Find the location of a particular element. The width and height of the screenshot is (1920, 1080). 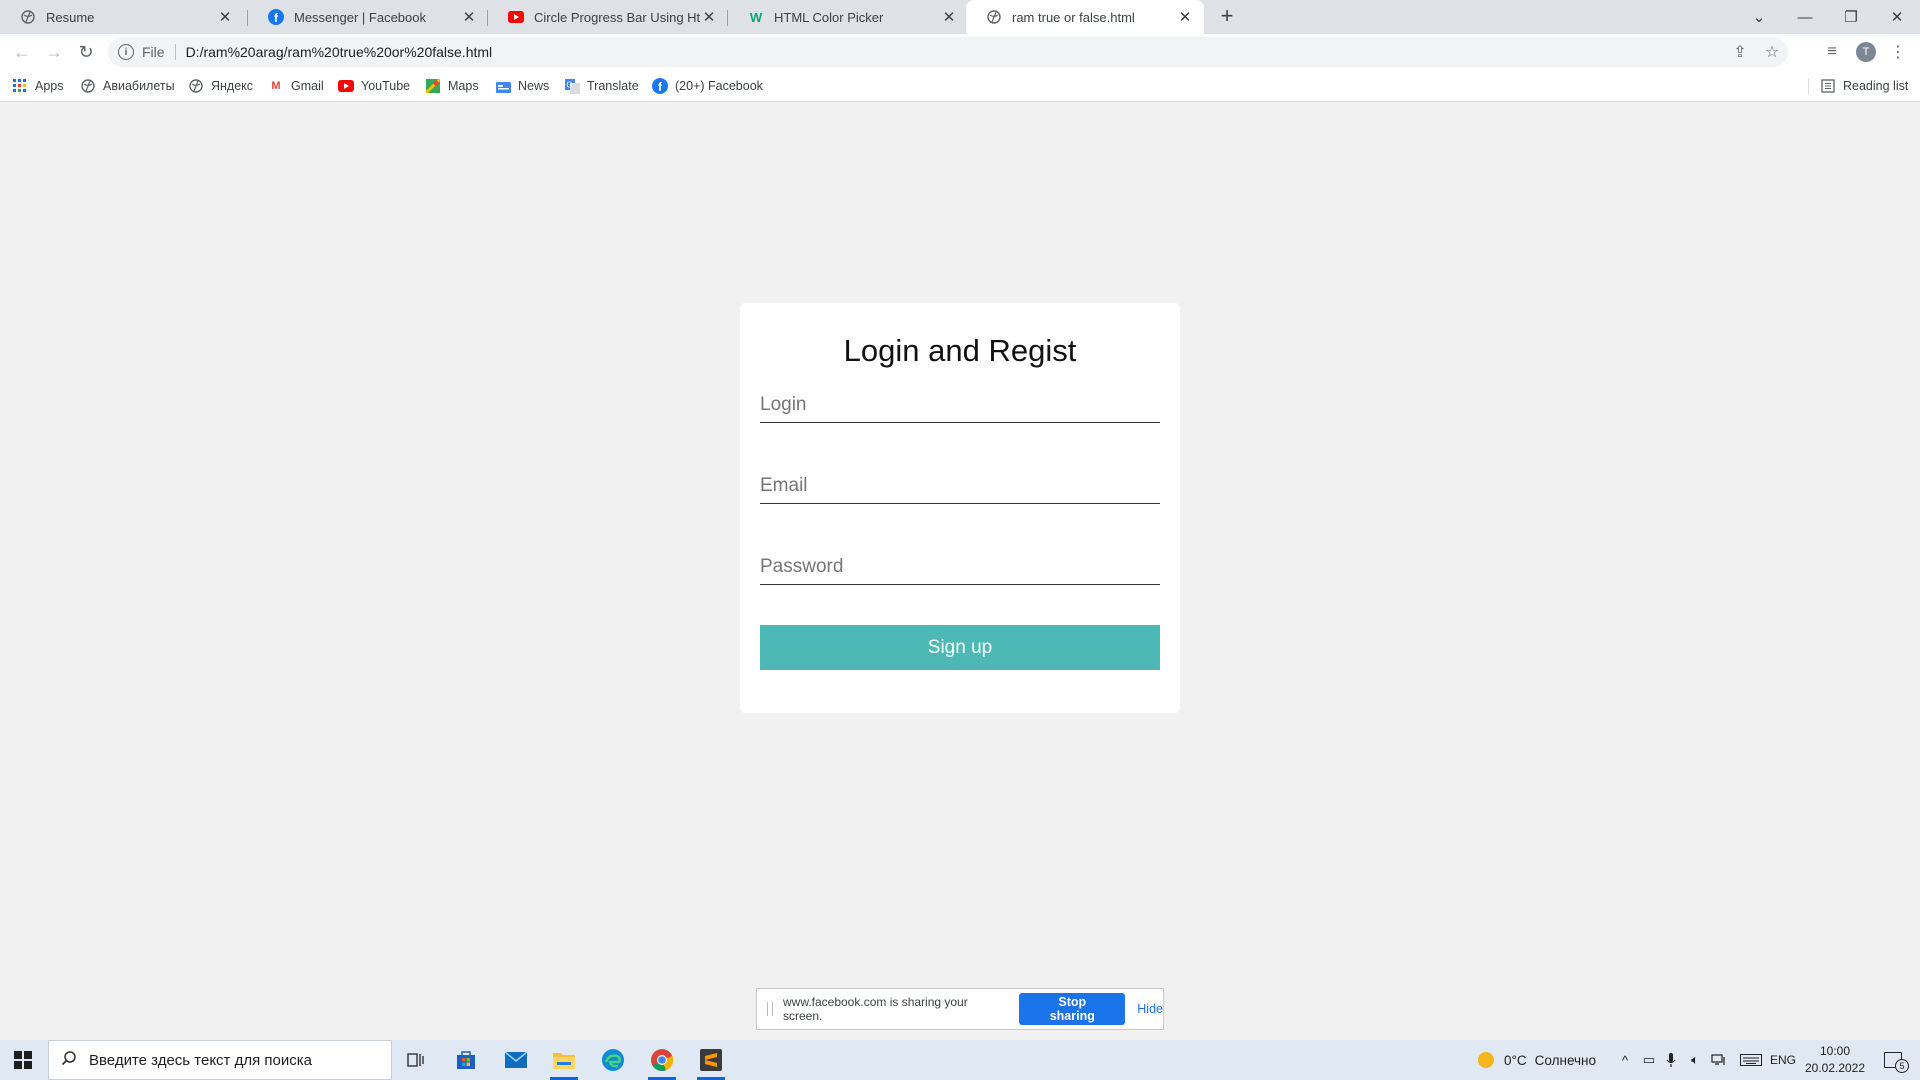

mail-icon is located at coordinates (516, 1059).